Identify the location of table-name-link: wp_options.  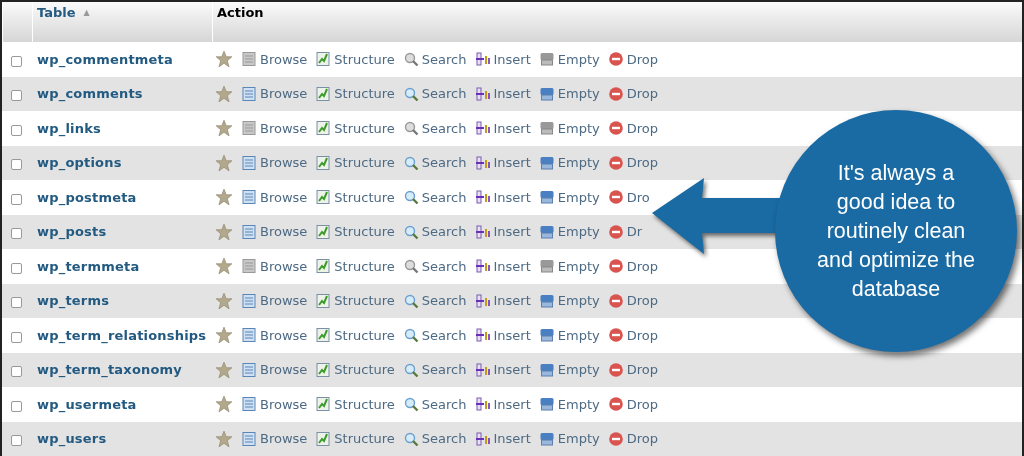
(77, 163).